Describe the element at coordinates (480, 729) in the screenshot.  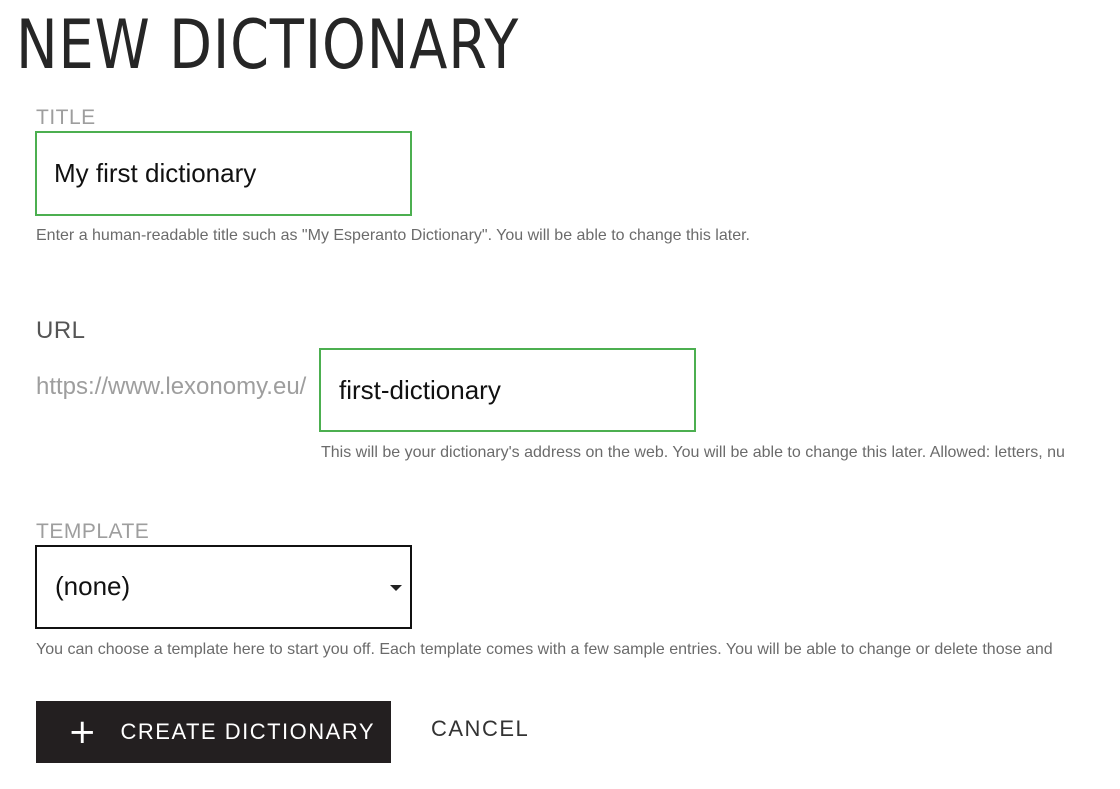
I see `cancel-button: CANCEL` at that location.